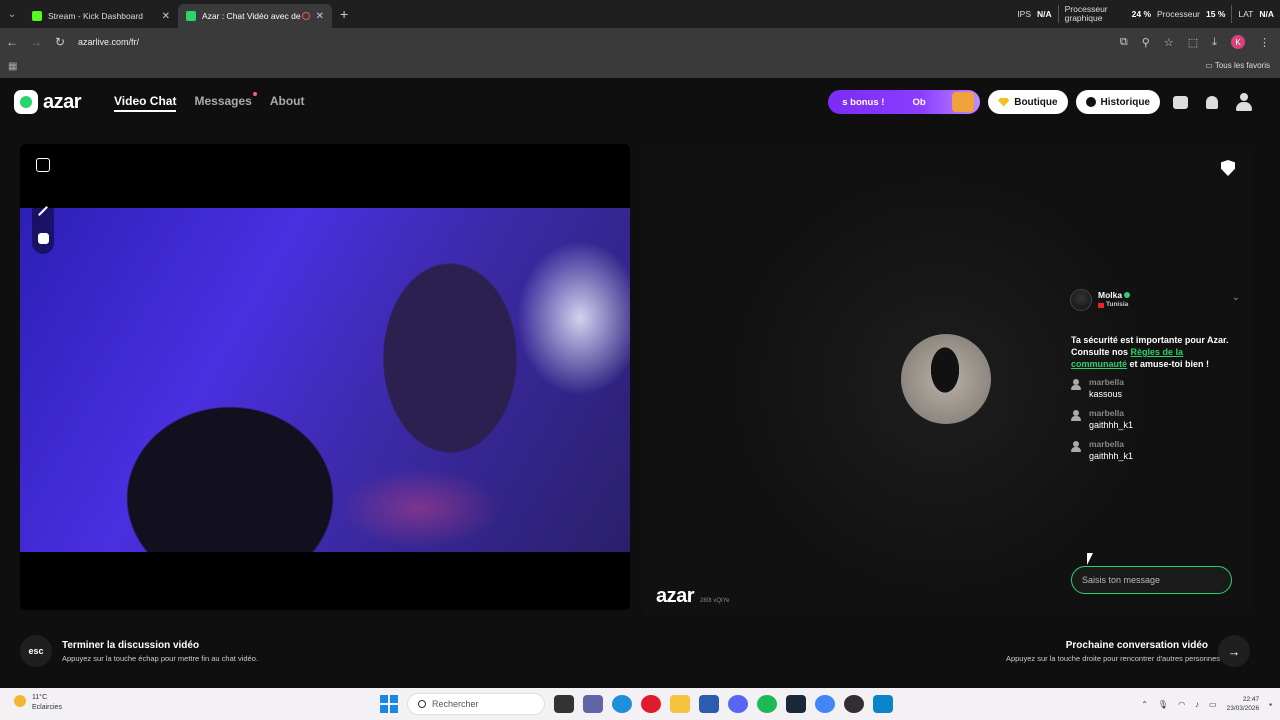 Image resolution: width=1280 pixels, height=720 pixels. Describe the element at coordinates (36, 651) in the screenshot. I see `end-chat-button: esc` at that location.